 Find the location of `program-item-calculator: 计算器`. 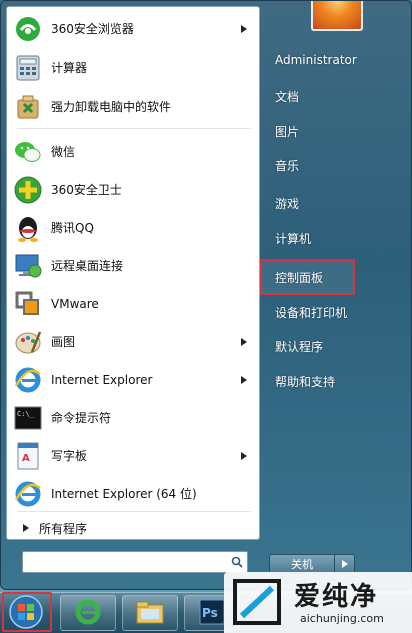

program-item-calculator: 计算器 is located at coordinates (134, 67).